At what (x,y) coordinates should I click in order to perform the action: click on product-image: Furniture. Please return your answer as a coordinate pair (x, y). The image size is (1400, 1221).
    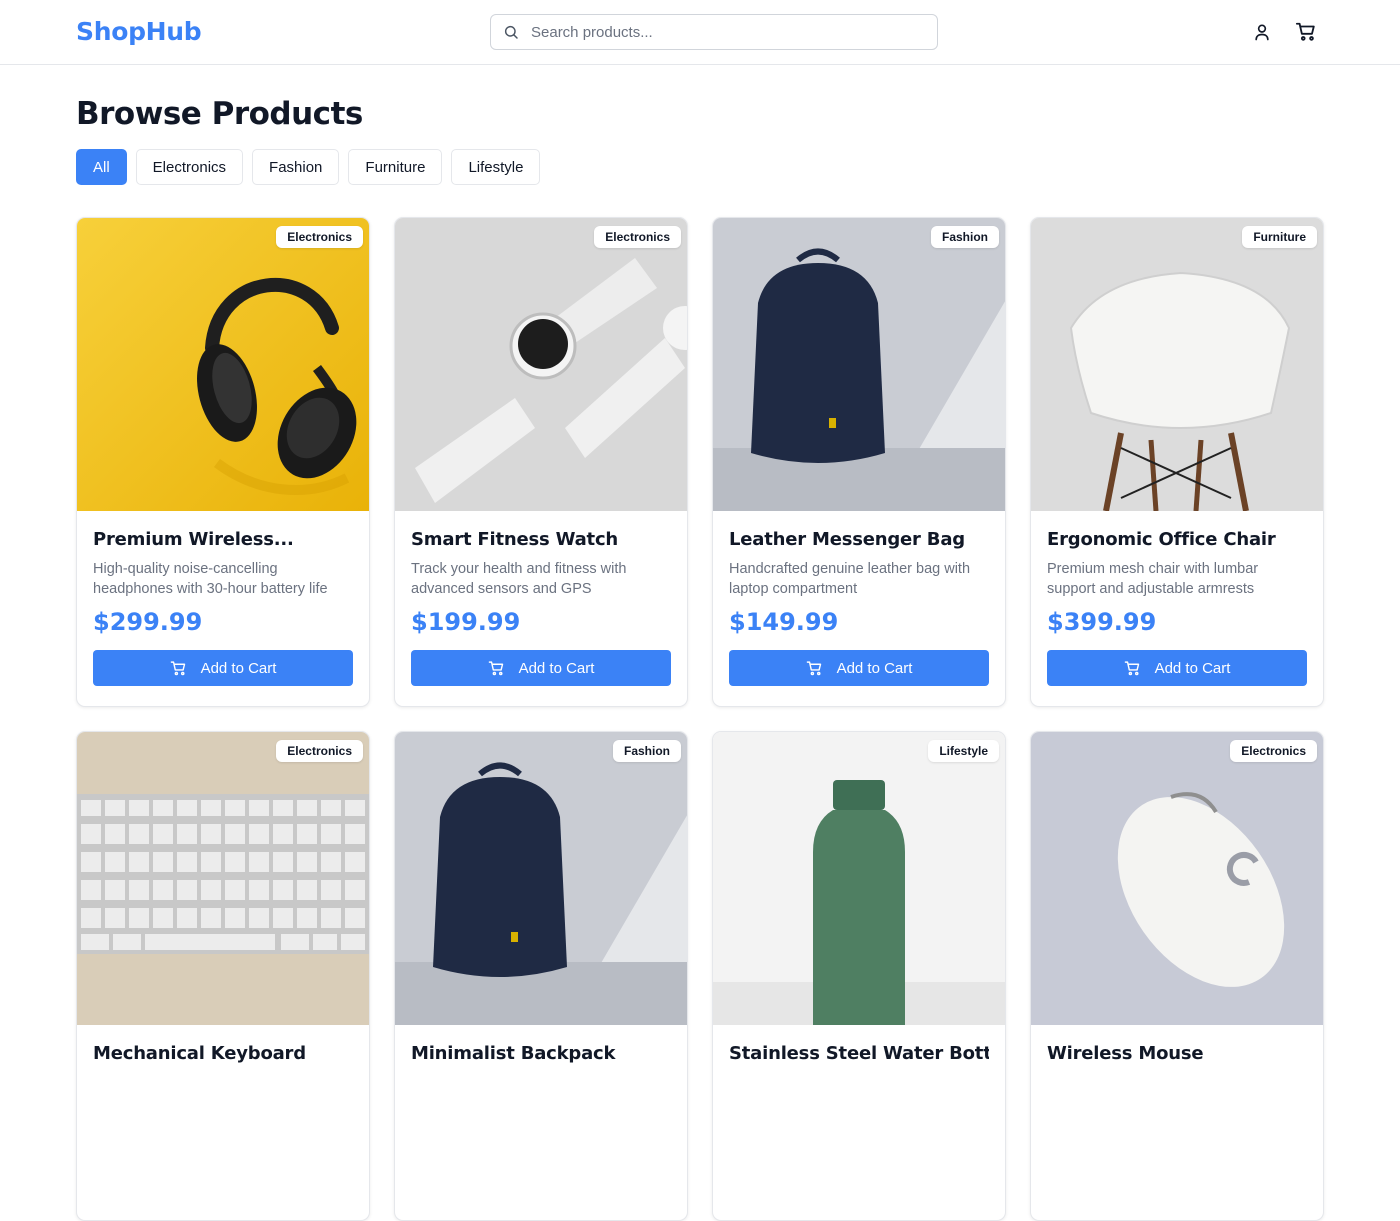
    Looking at the image, I should click on (1177, 364).